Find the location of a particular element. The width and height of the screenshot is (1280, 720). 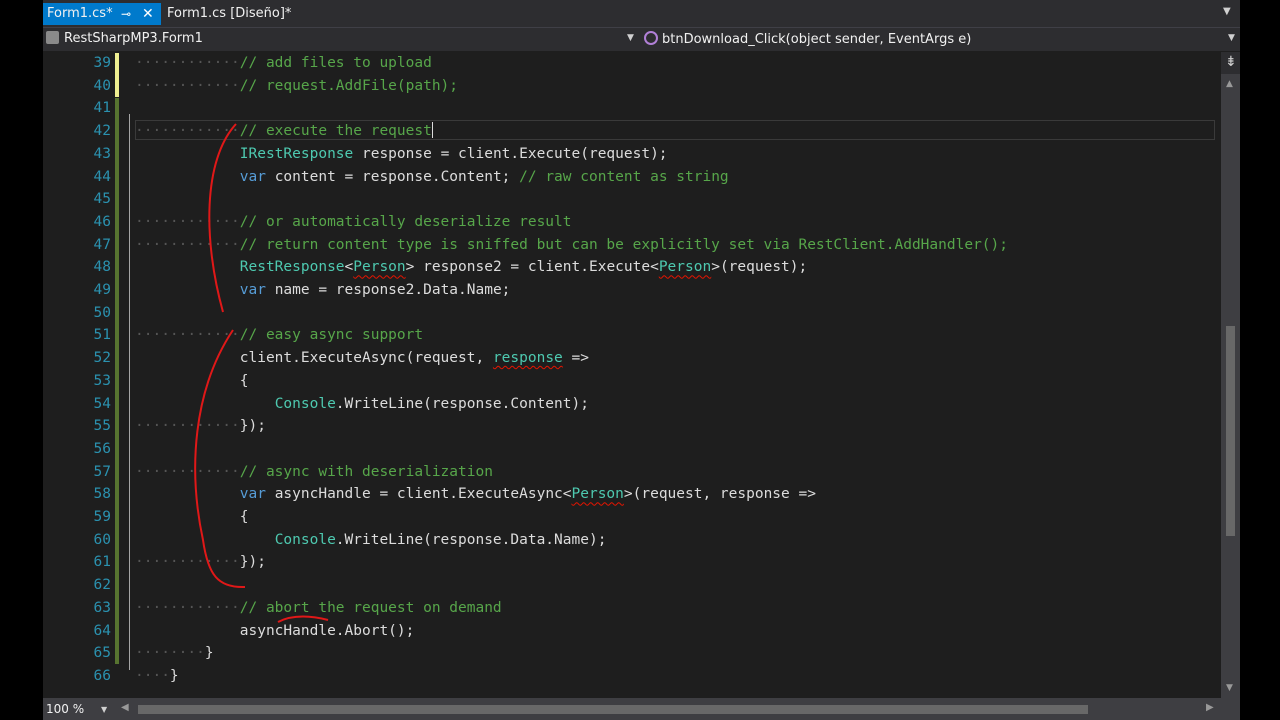

code-line: 42 ············// execute the request is located at coordinates (629, 131).